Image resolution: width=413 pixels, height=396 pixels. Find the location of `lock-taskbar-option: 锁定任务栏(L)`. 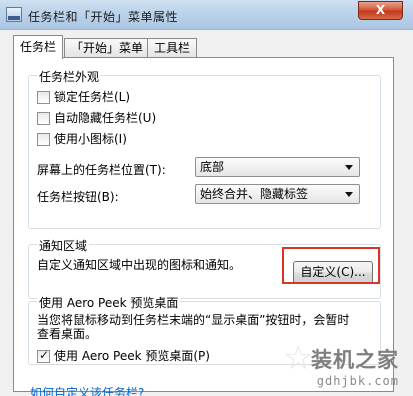

lock-taskbar-option: 锁定任务栏(L) is located at coordinates (83, 96).